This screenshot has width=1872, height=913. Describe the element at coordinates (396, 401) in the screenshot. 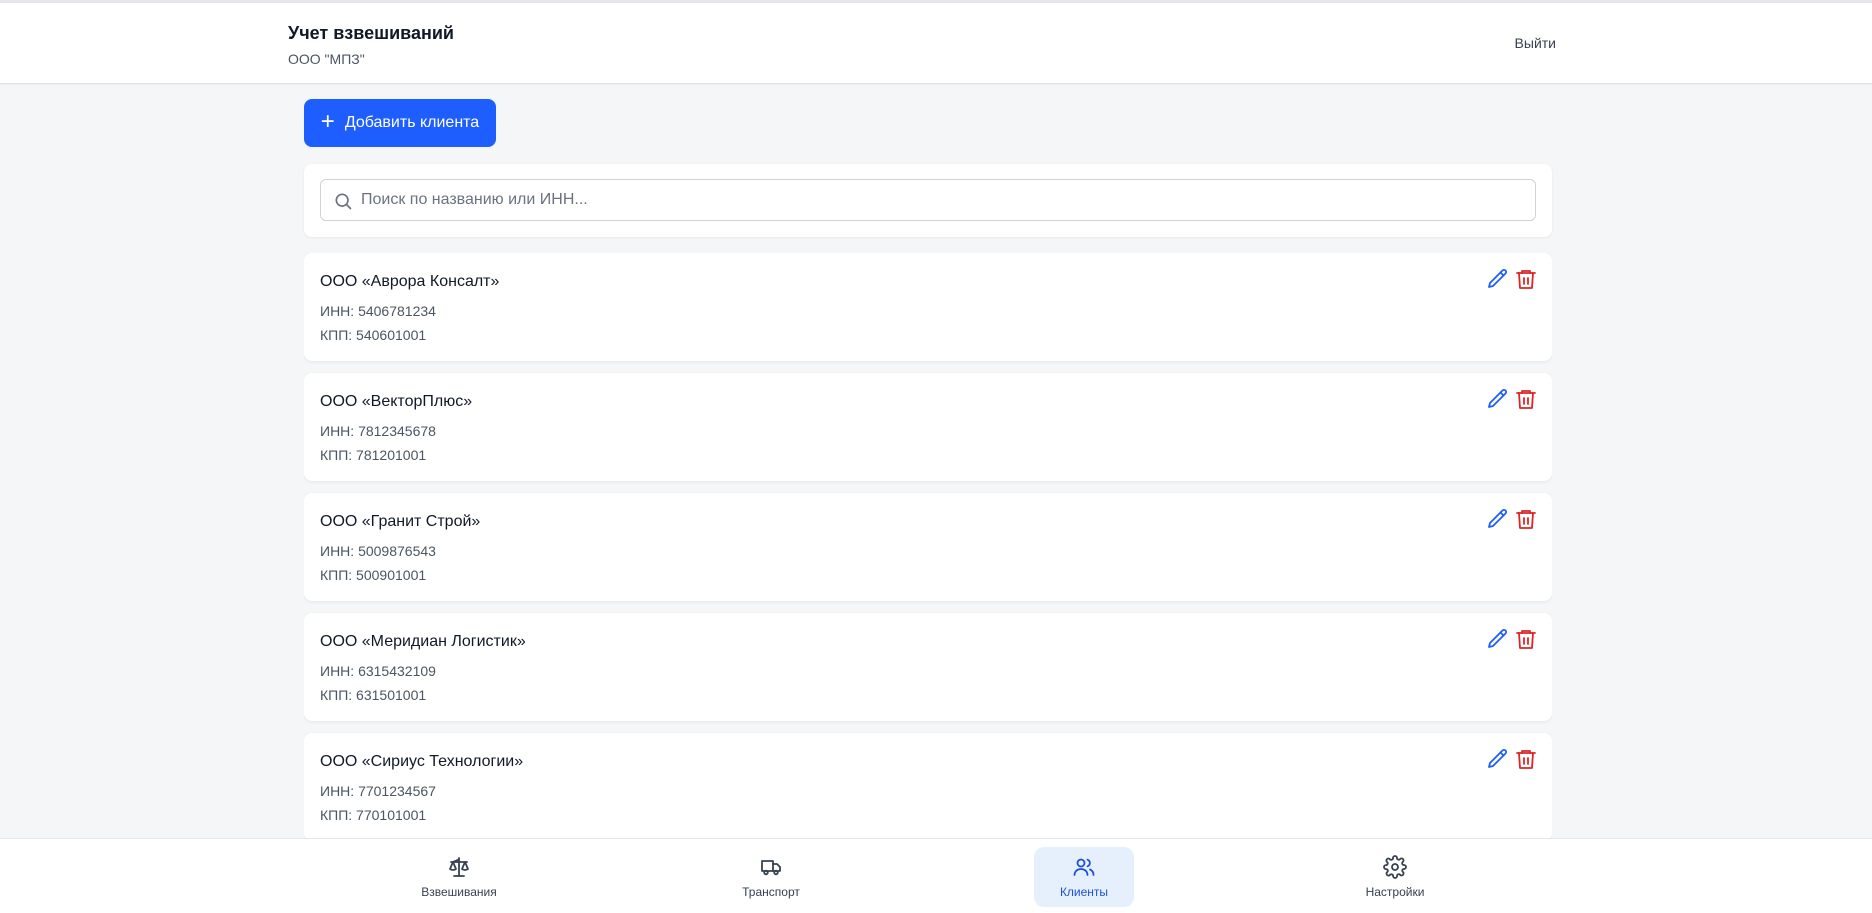

I see `client-name: ООО «ВекторПлюс»` at that location.